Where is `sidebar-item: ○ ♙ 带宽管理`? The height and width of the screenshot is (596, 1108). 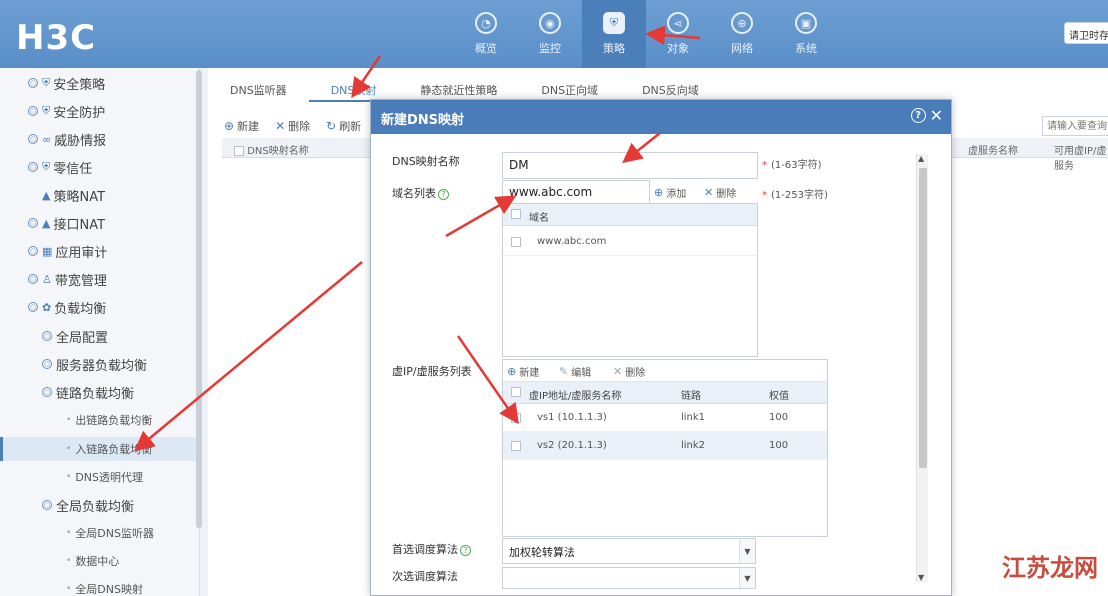
sidebar-item: ○ ♙ 带宽管理 is located at coordinates (98, 279).